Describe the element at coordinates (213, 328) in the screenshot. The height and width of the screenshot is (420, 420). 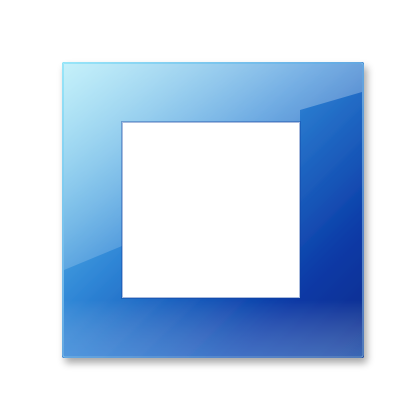
I see `frame-bottom-glow` at that location.